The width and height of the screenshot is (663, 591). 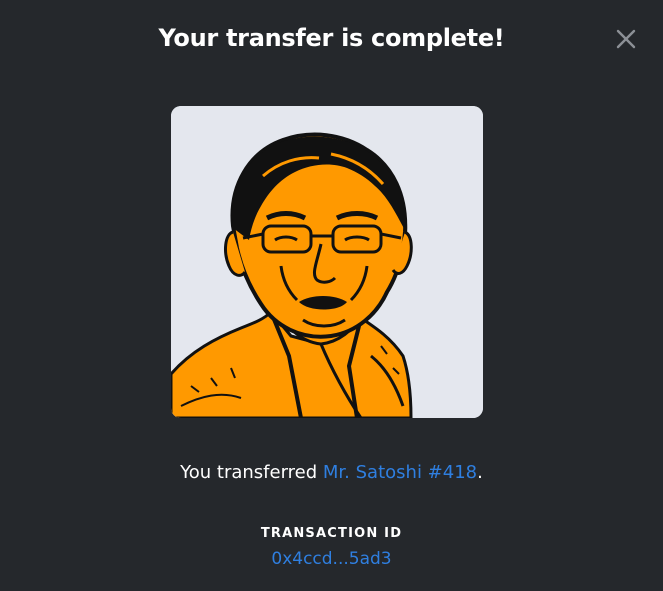 I want to click on close-button, so click(x=626, y=39).